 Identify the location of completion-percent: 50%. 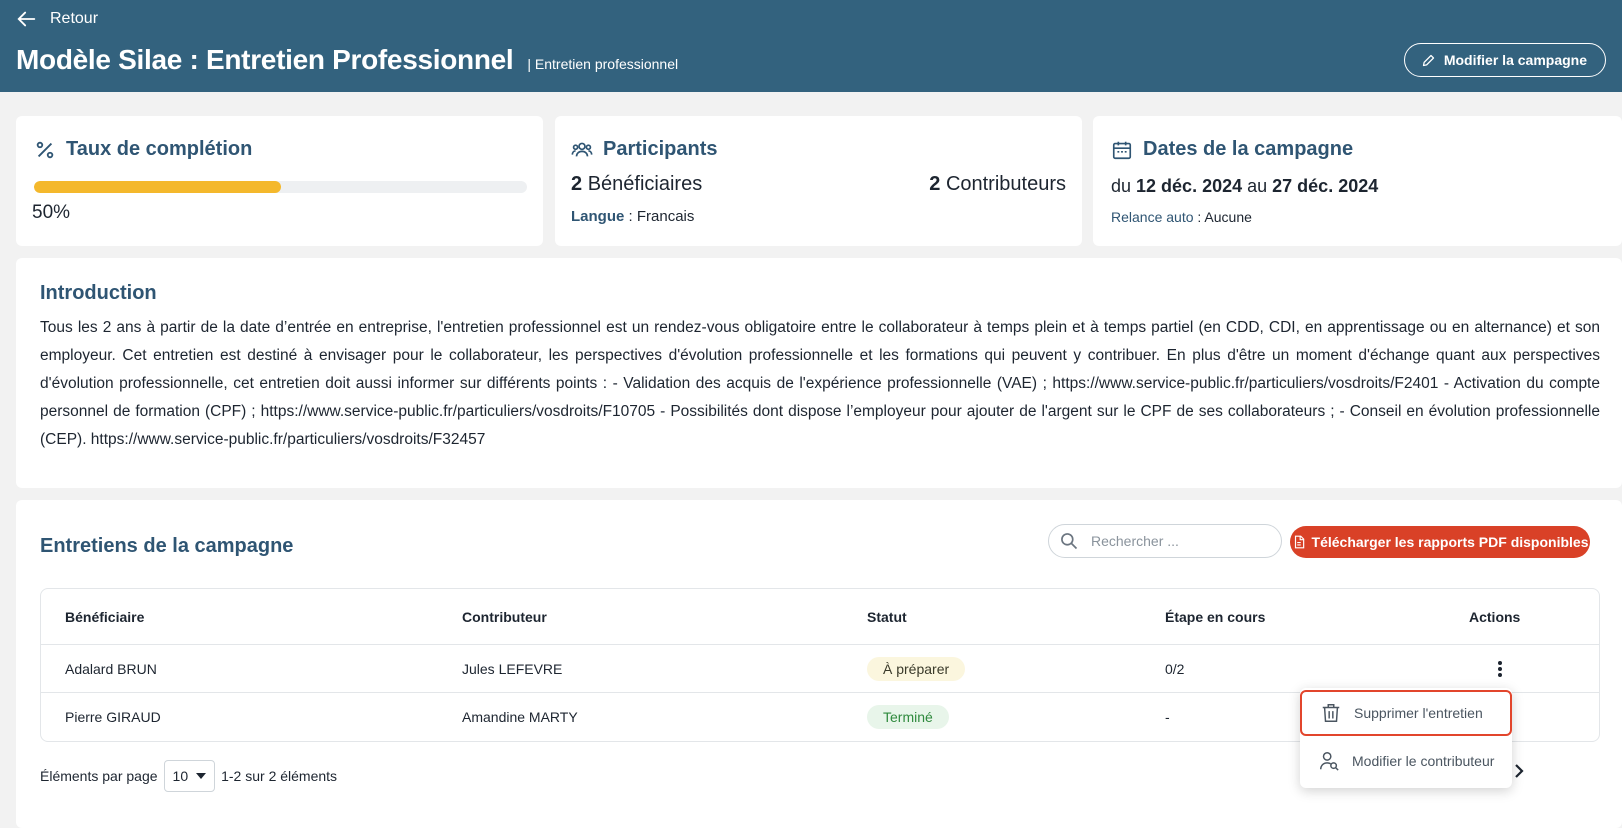
(51, 212).